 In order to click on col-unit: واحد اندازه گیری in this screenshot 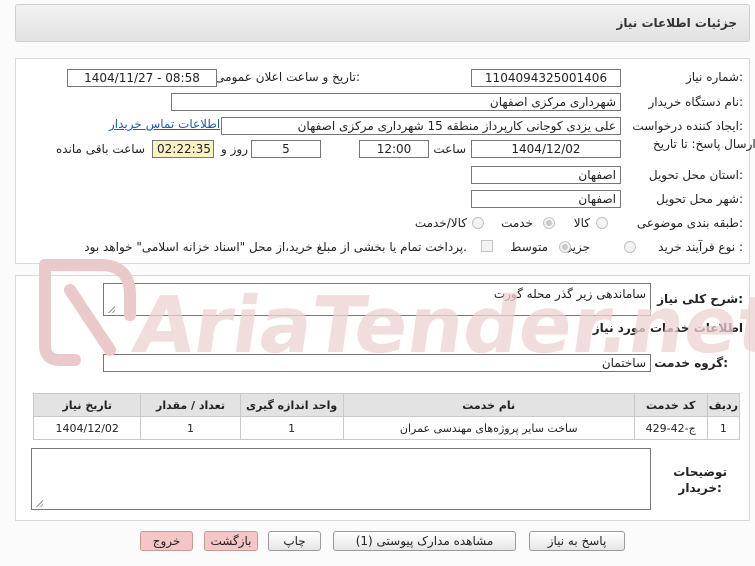, I will do `click(291, 405)`.